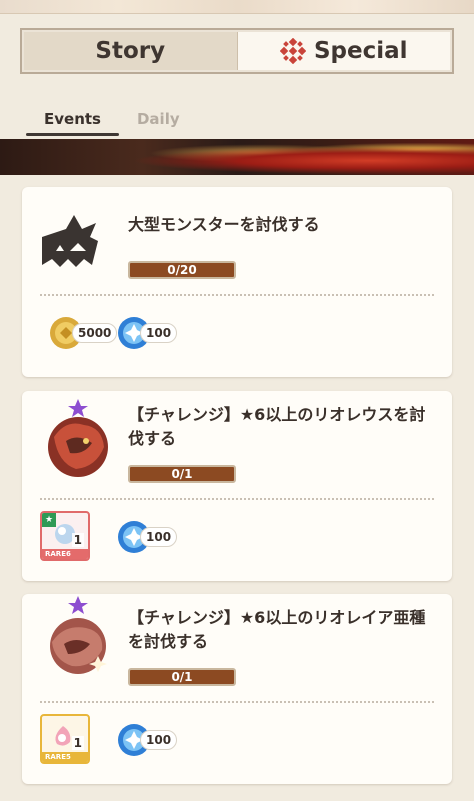 Image resolution: width=474 pixels, height=801 pixels. I want to click on quest-progress-bar: 0/20, so click(182, 270).